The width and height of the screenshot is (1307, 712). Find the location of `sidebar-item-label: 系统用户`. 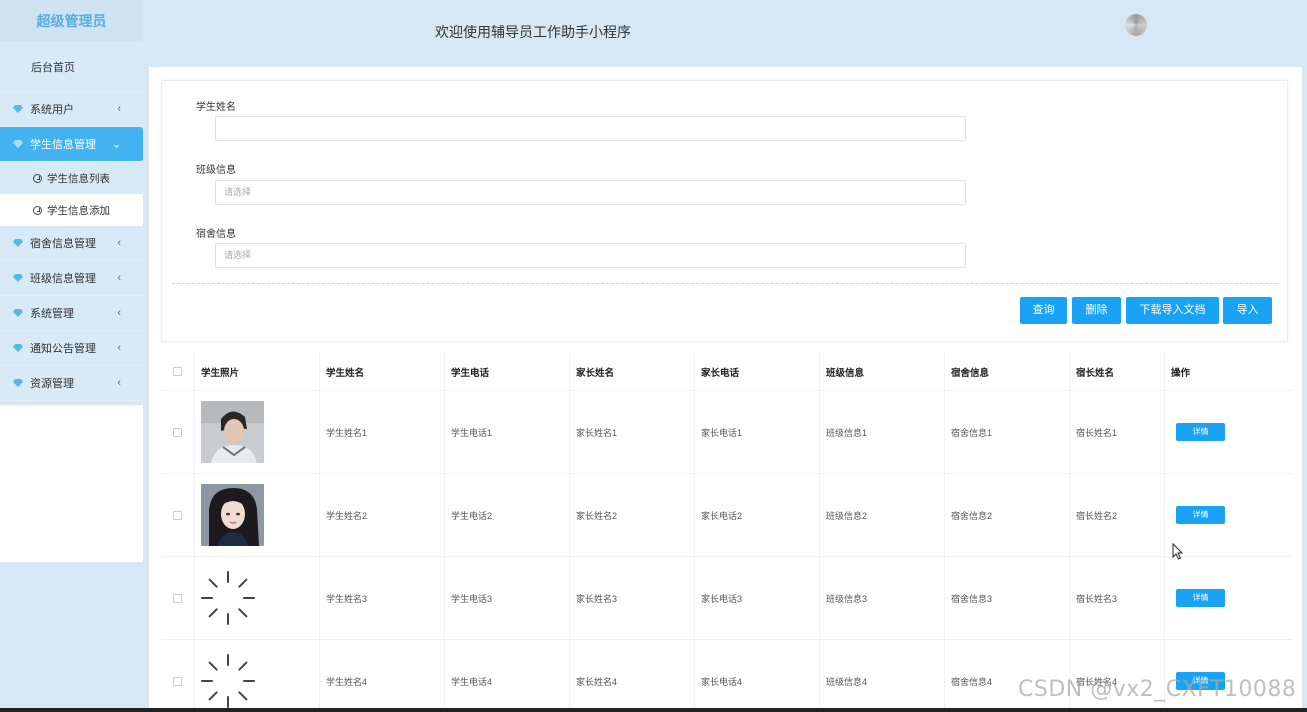

sidebar-item-label: 系统用户 is located at coordinates (52, 110).